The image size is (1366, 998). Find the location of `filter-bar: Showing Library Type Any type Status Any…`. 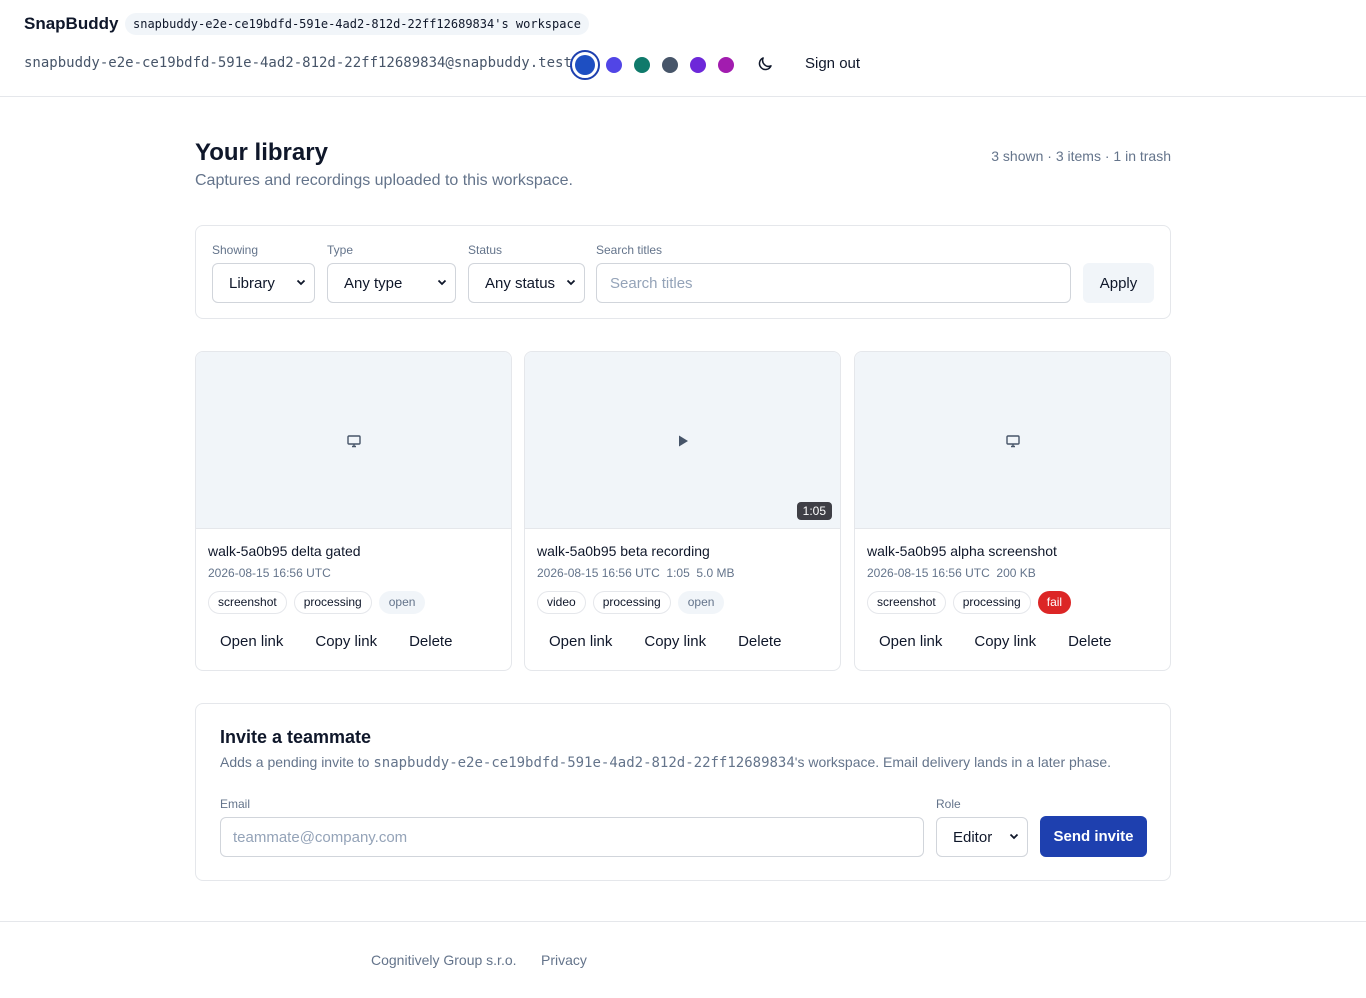

filter-bar: Showing Library Type Any type Status Any… is located at coordinates (683, 272).